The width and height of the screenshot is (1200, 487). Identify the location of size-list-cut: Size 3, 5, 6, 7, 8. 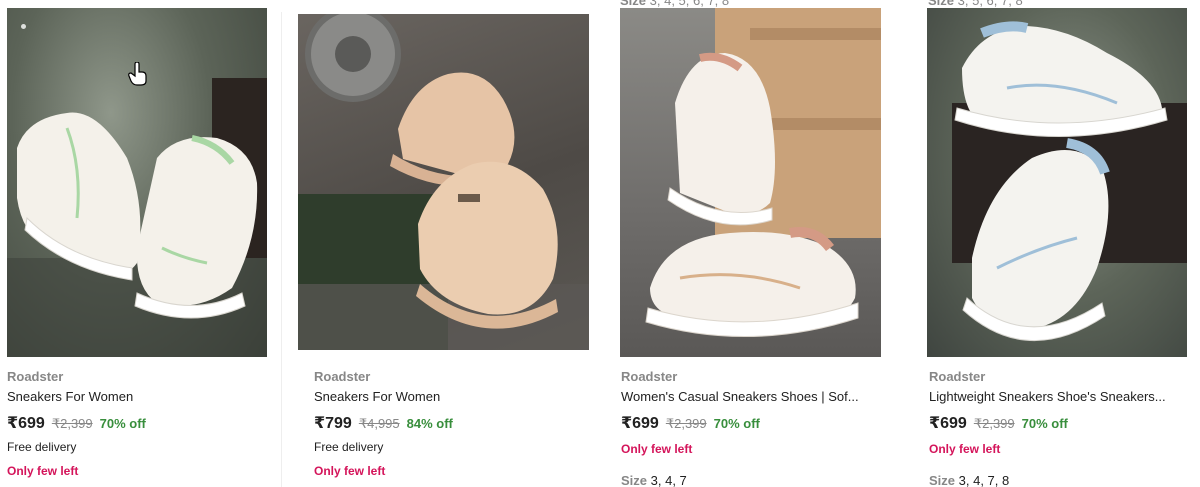
(975, 4).